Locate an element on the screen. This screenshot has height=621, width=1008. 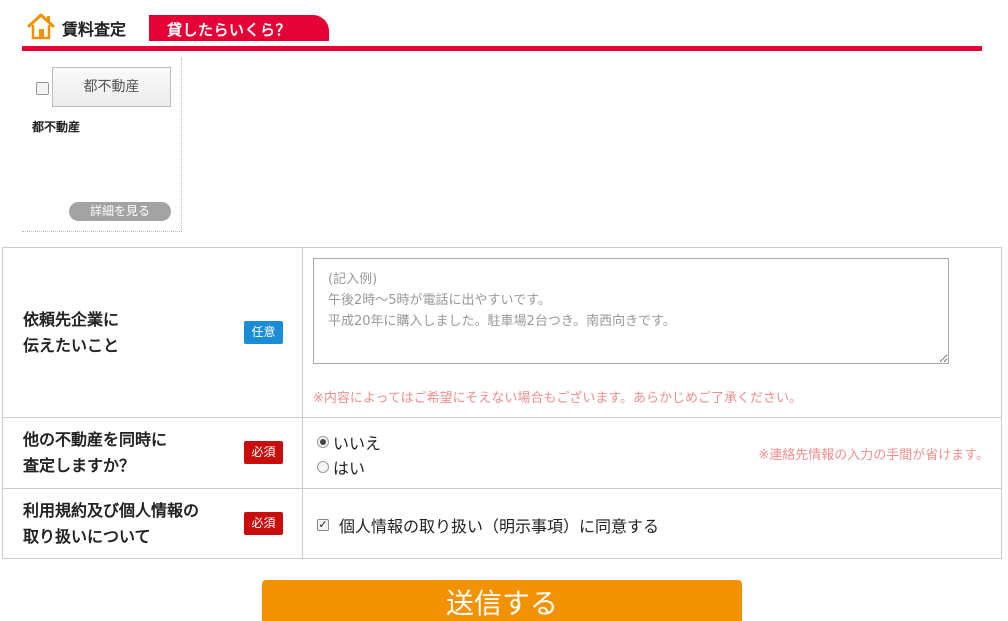
property-checkbox is located at coordinates (42, 88).